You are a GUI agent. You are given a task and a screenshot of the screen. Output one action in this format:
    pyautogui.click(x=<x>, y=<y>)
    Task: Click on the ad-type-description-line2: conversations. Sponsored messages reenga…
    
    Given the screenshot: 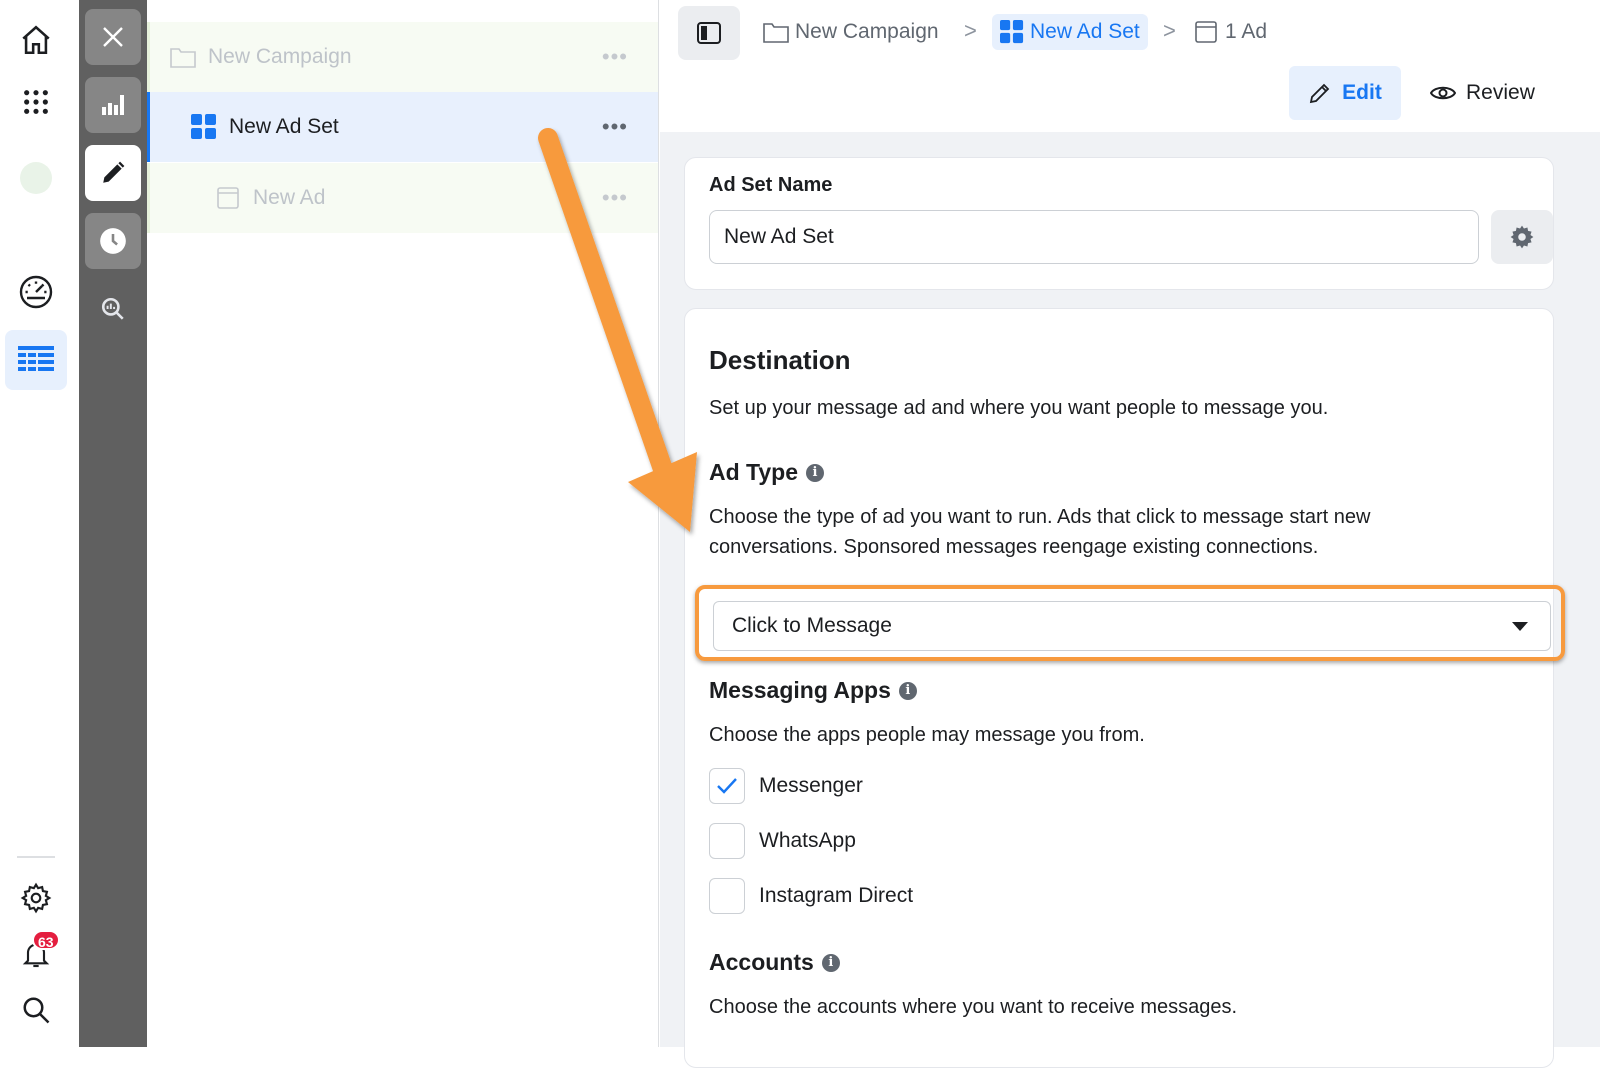 What is the action you would take?
    pyautogui.click(x=1014, y=547)
    